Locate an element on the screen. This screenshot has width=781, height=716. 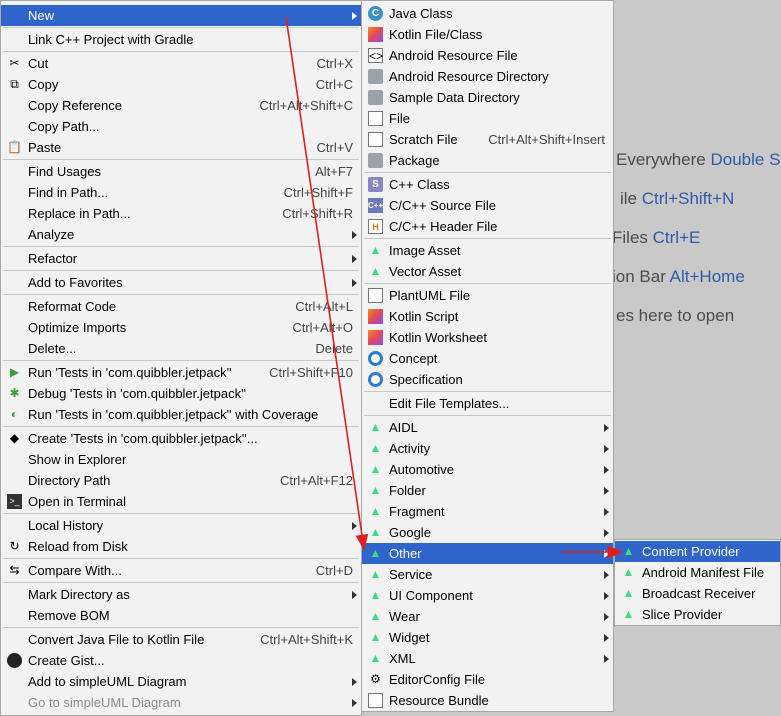
menu-item-activity: ▲ Activity is located at coordinates (487, 448).